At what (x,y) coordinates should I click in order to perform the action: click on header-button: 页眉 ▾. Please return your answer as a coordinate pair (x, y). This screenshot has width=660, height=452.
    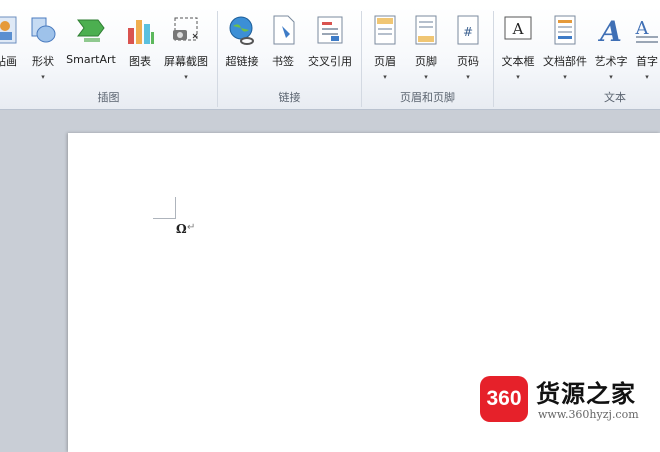
    Looking at the image, I should click on (385, 49).